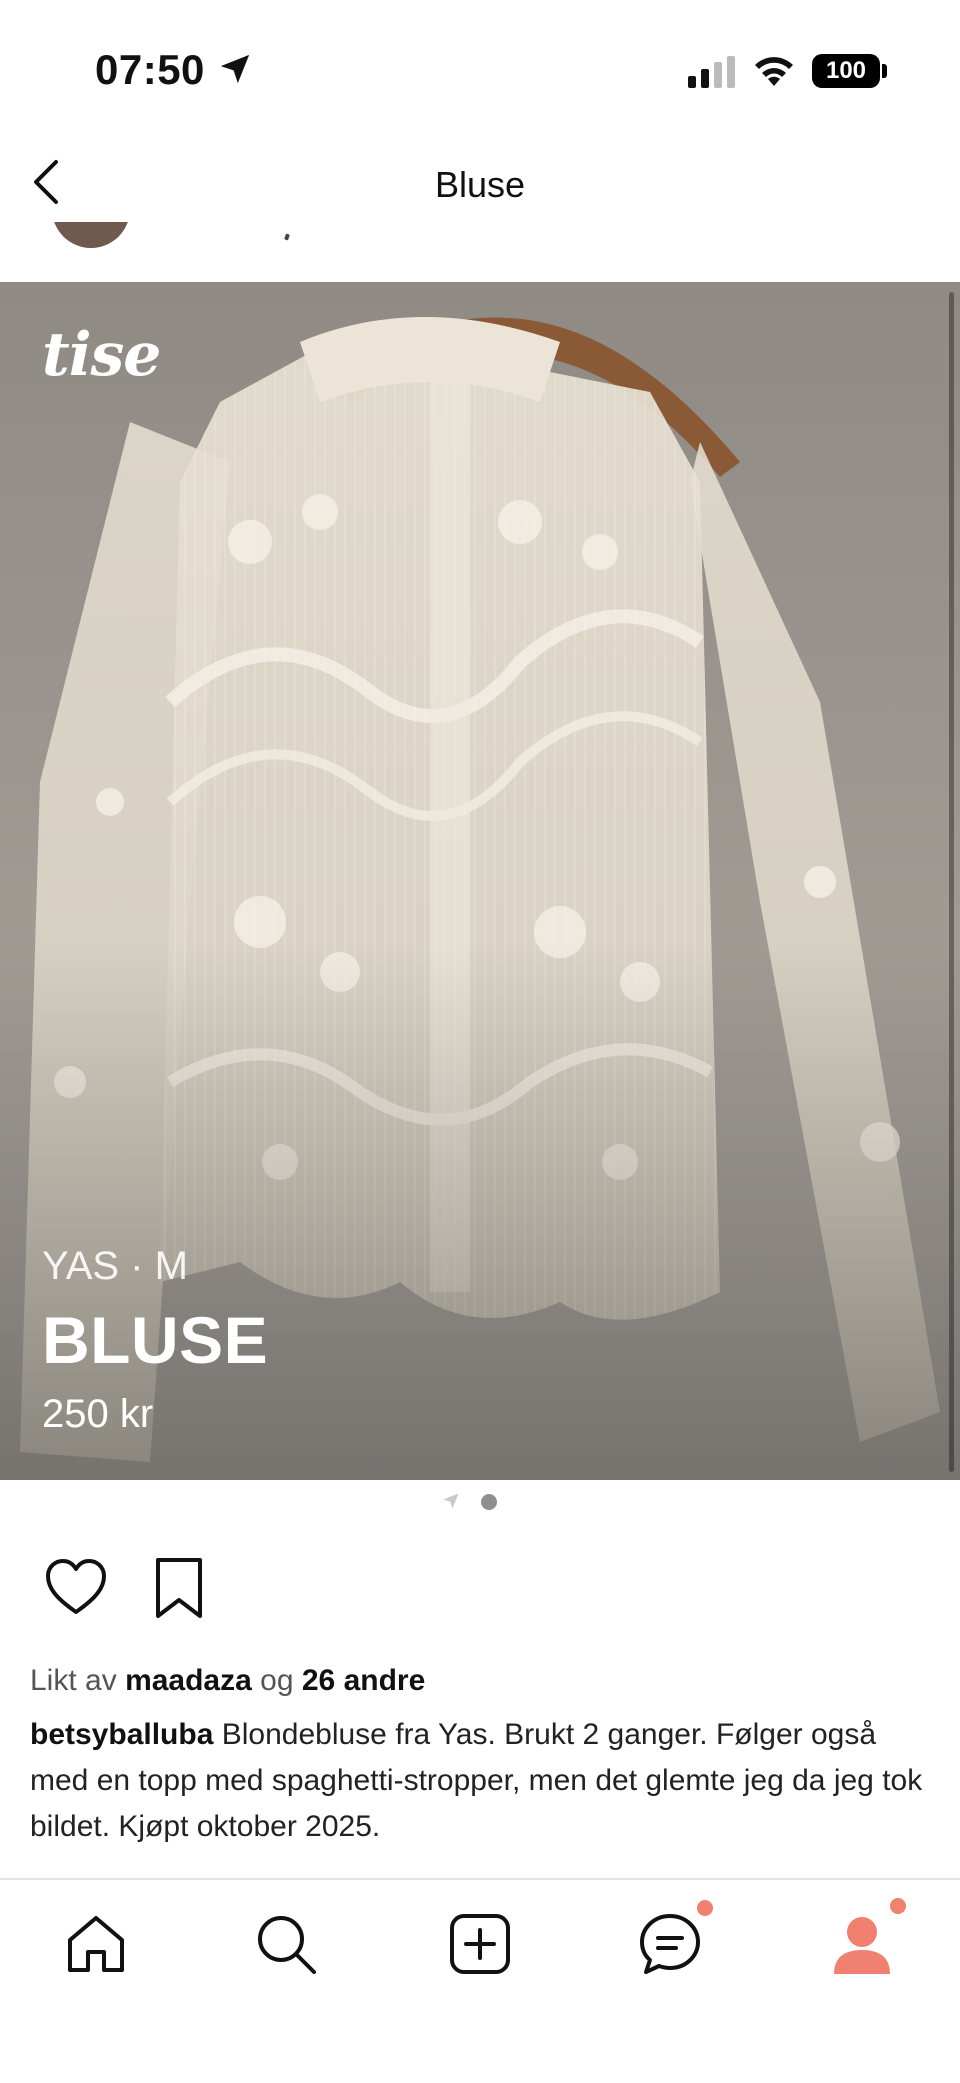  Describe the element at coordinates (98, 1414) in the screenshot. I see `item-price: 250 kr` at that location.